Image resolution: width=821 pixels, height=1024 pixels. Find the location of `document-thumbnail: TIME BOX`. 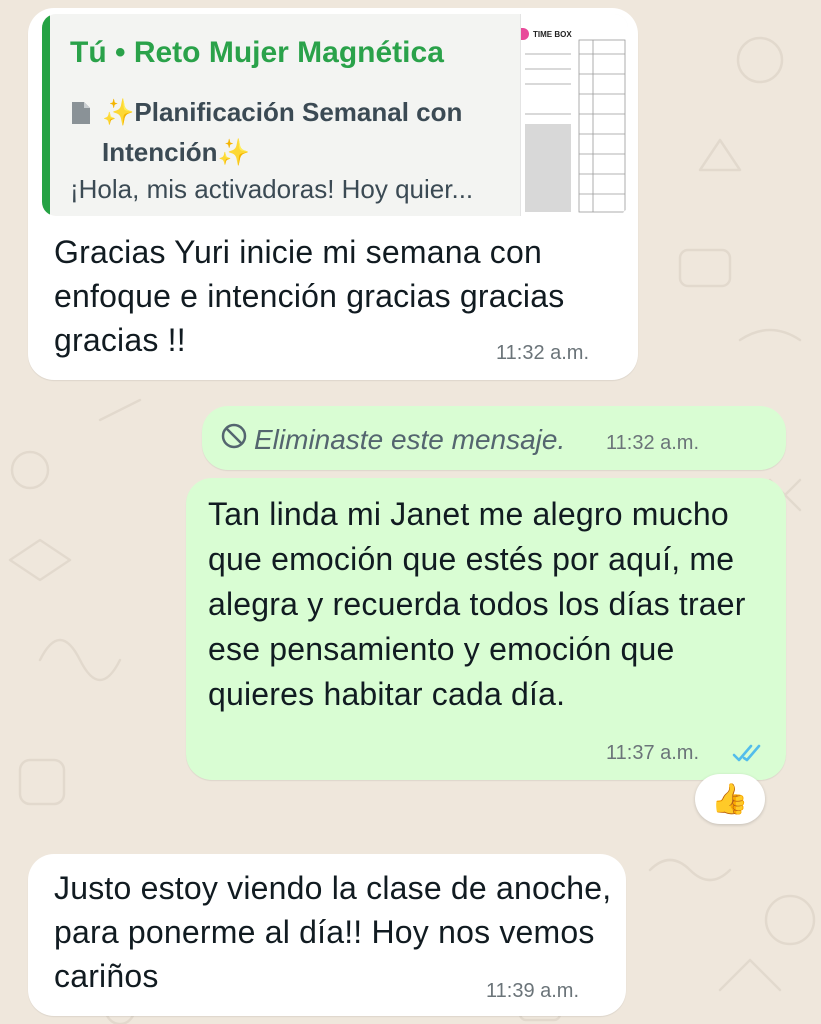

document-thumbnail: TIME BOX is located at coordinates (574, 115).